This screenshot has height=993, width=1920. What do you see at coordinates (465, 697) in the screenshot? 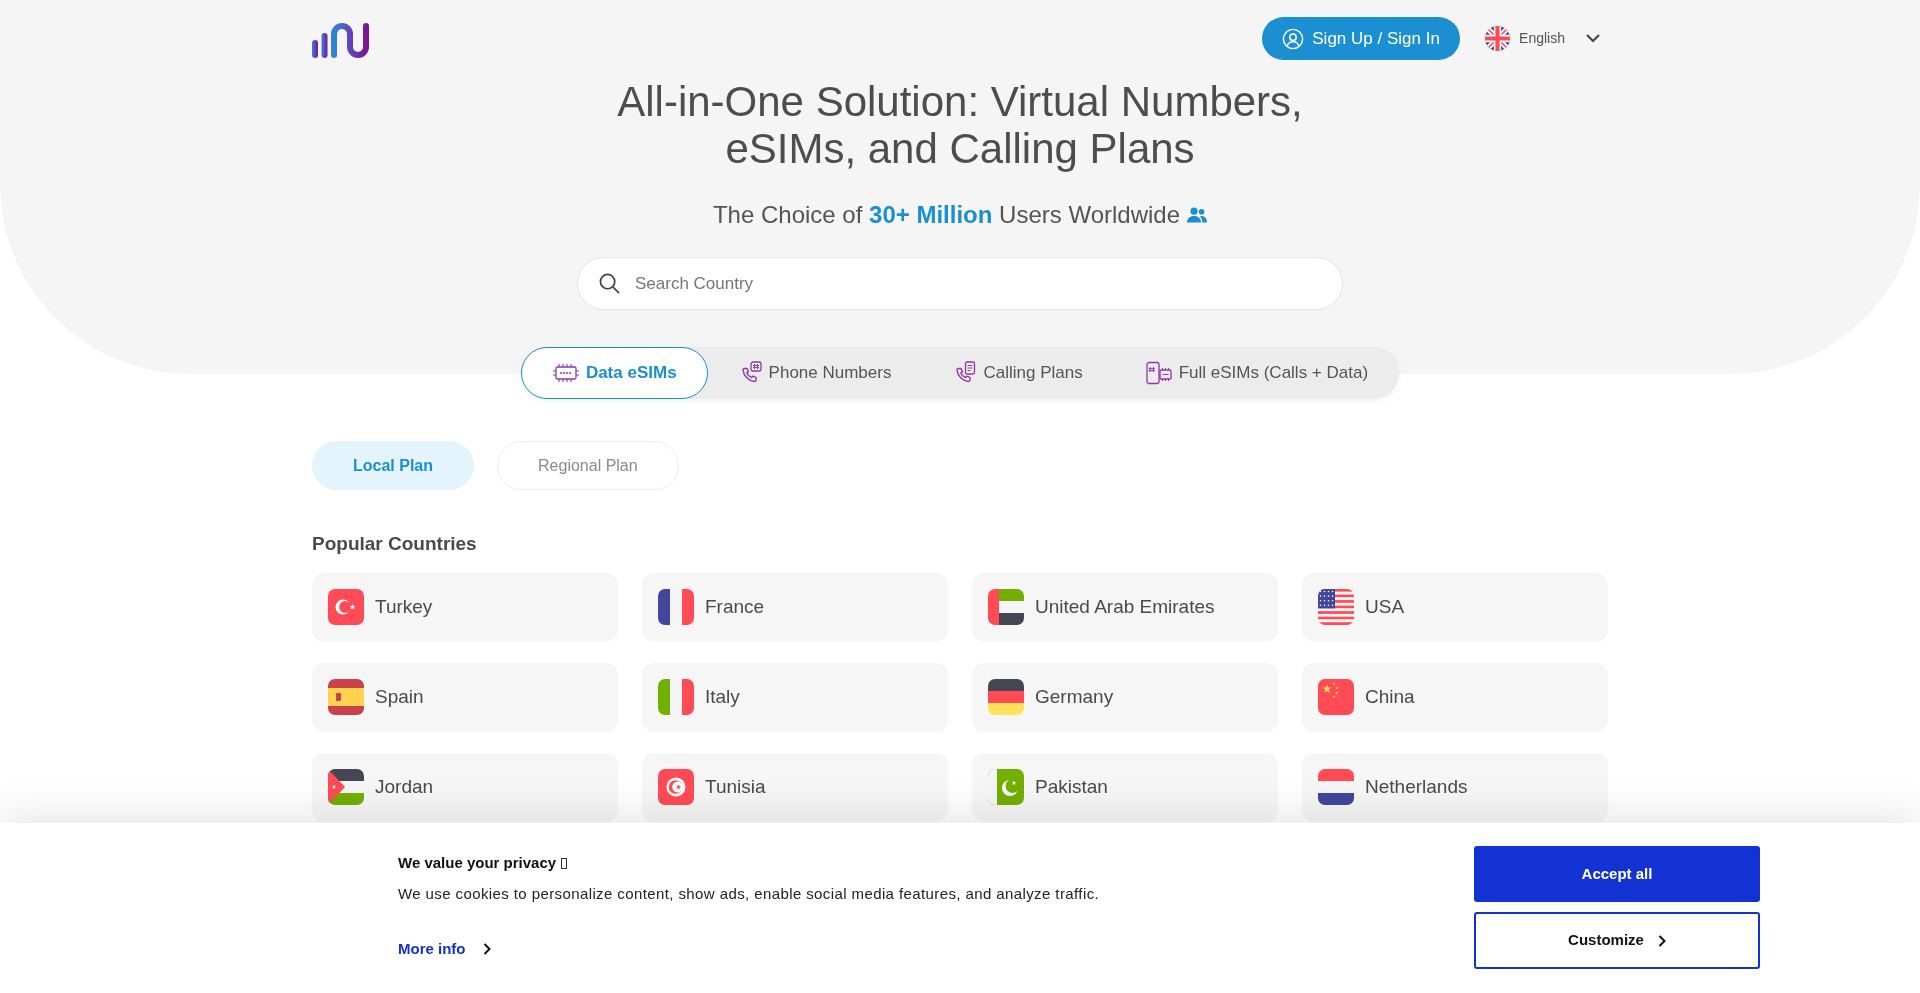
I see `country-card: Spain` at bounding box center [465, 697].